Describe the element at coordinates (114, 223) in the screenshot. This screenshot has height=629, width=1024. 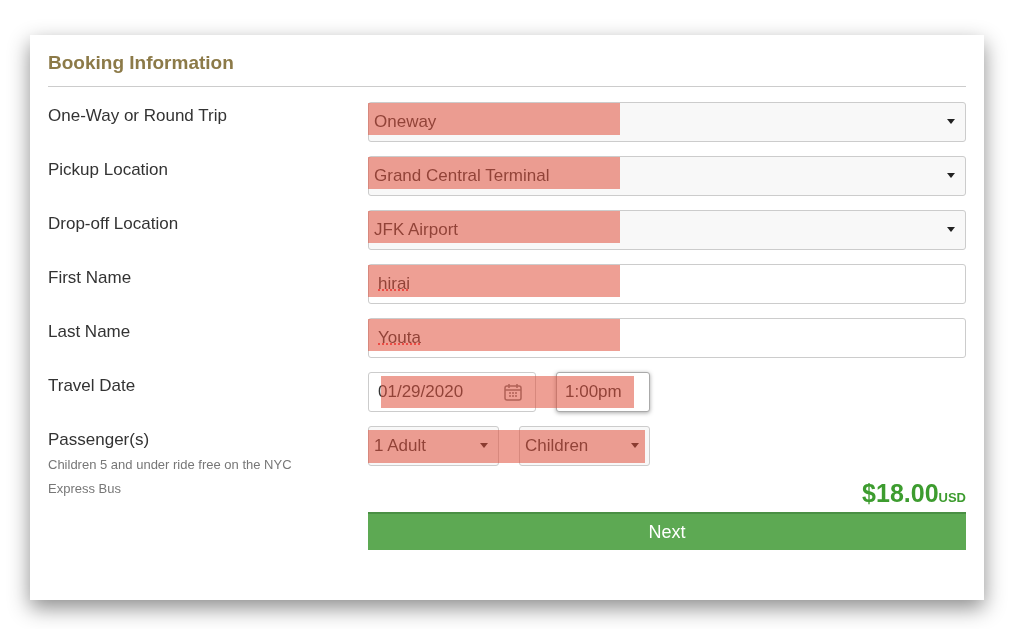
I see `field-label: Drop-off Location` at that location.